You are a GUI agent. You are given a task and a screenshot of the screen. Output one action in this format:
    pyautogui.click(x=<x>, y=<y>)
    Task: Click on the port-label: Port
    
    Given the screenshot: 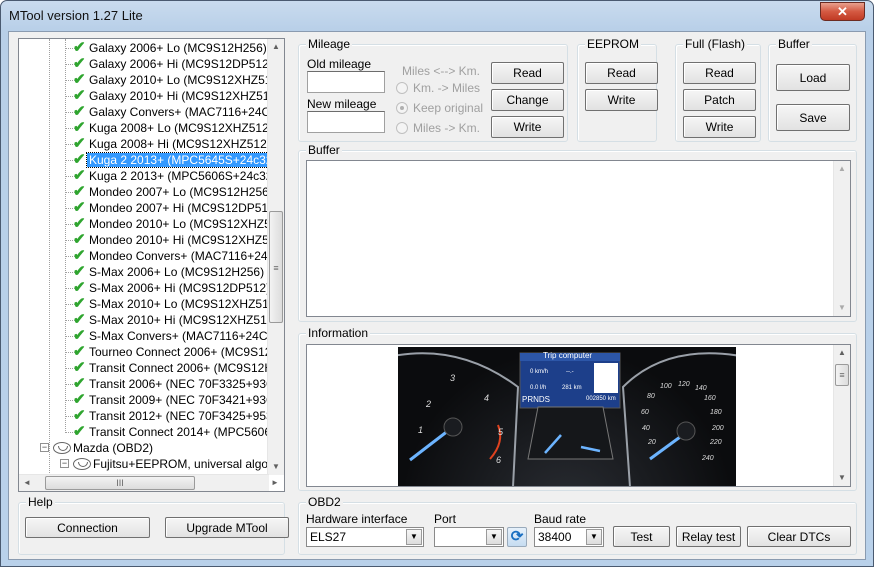 What is the action you would take?
    pyautogui.click(x=445, y=519)
    